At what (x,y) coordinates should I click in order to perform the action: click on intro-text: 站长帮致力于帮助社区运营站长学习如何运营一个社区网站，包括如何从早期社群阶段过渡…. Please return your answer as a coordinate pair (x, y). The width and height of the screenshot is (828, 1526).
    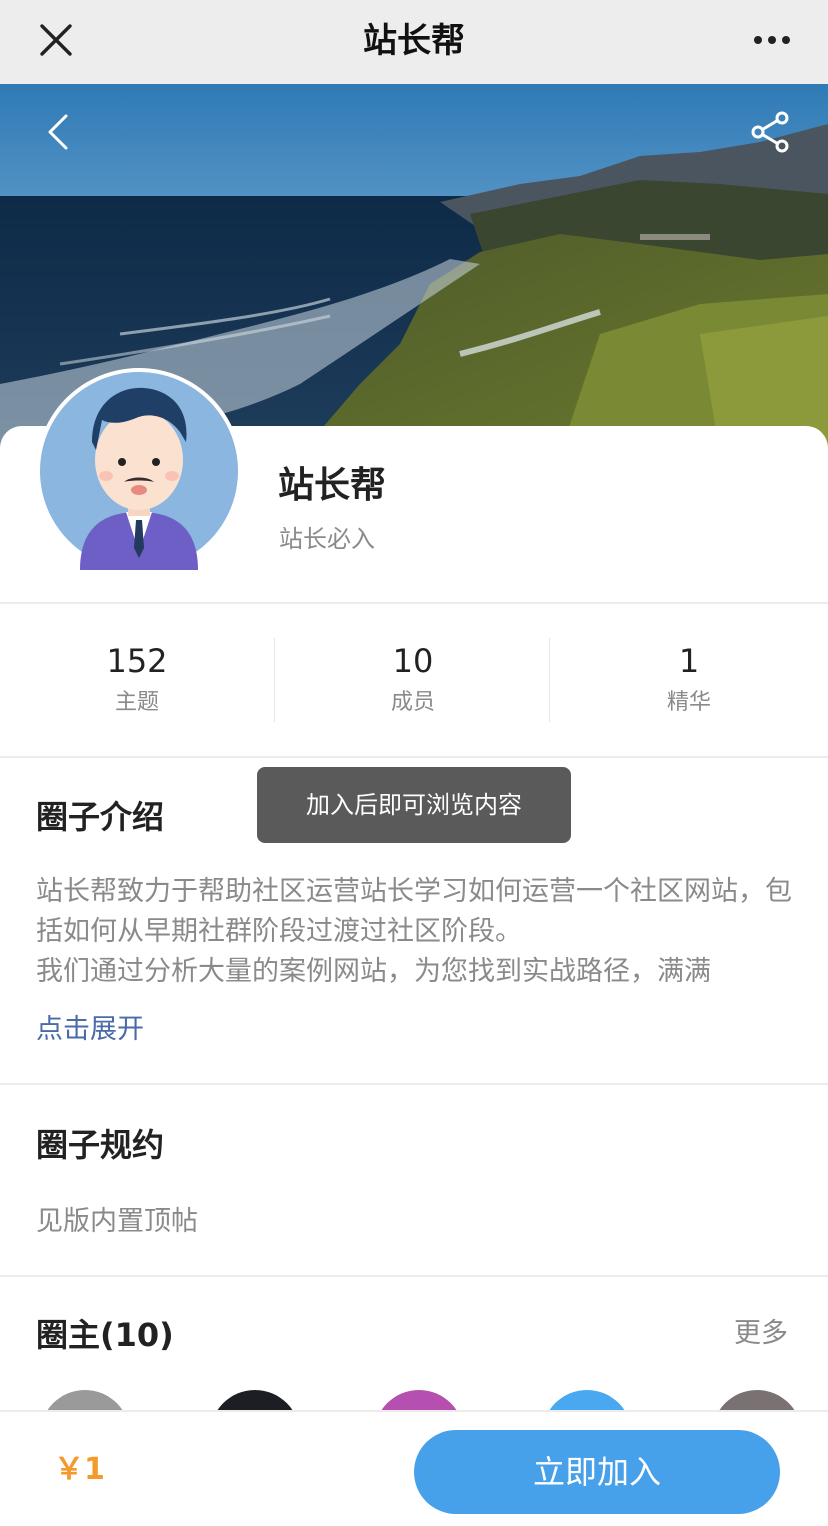
    Looking at the image, I should click on (416, 932).